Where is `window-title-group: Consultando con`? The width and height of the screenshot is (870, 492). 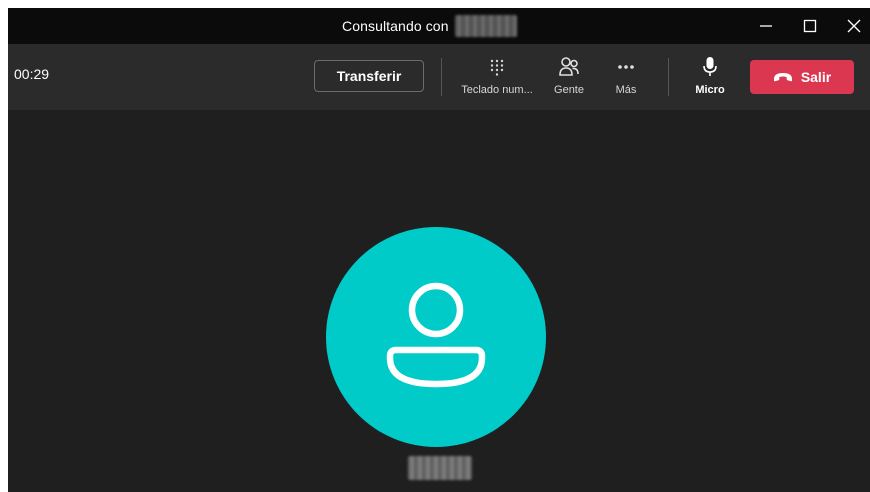
window-title-group: Consultando con is located at coordinates (429, 26).